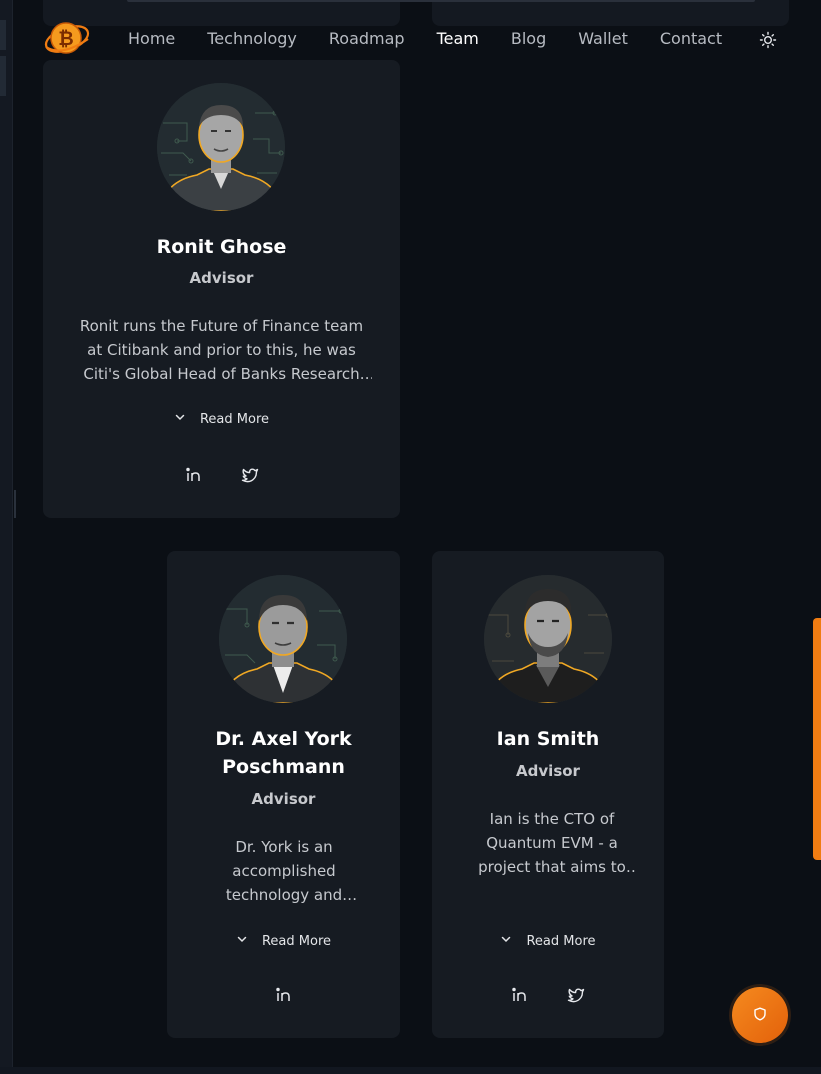 The height and width of the screenshot is (1074, 821). What do you see at coordinates (528, 39) in the screenshot?
I see `nav-blog: Blog` at bounding box center [528, 39].